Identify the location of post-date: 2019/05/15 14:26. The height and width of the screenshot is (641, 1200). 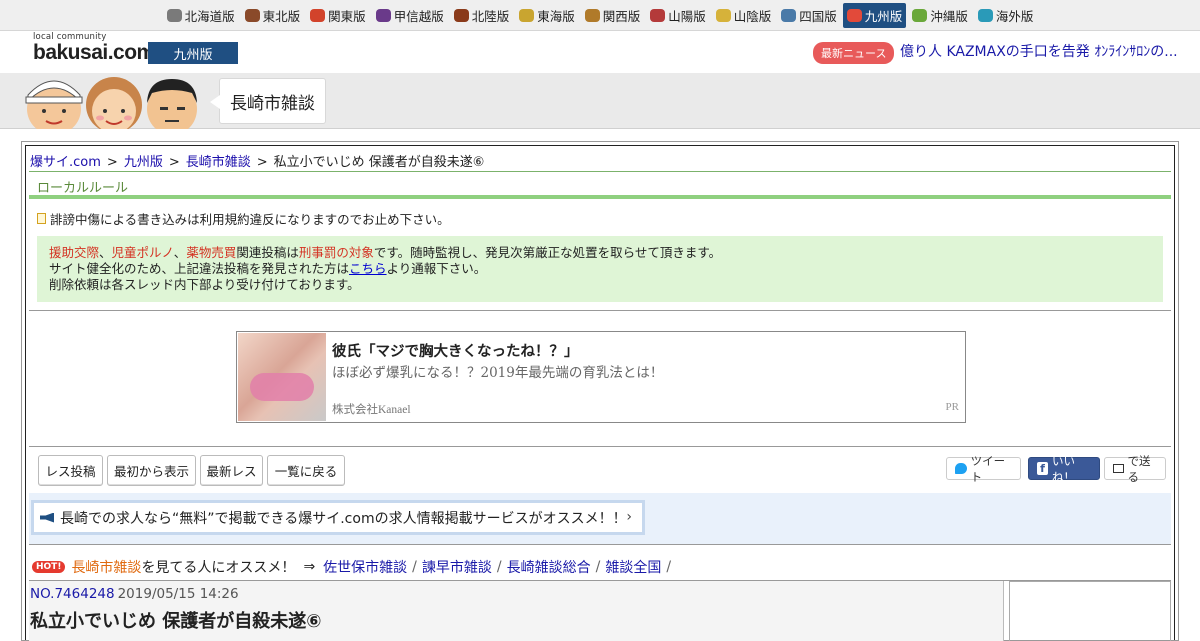
(178, 594).